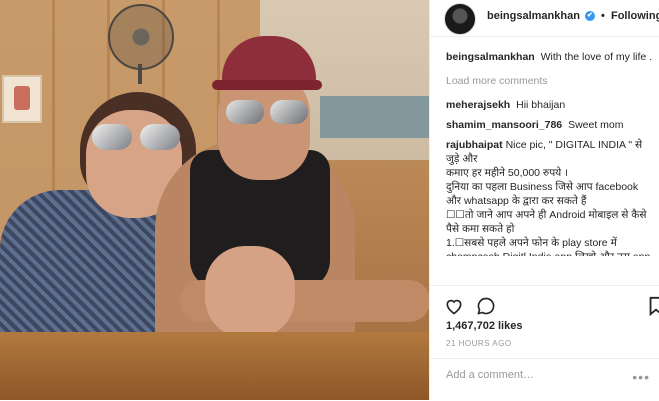 This screenshot has width=659, height=401. I want to click on wall-frame, so click(22, 99).